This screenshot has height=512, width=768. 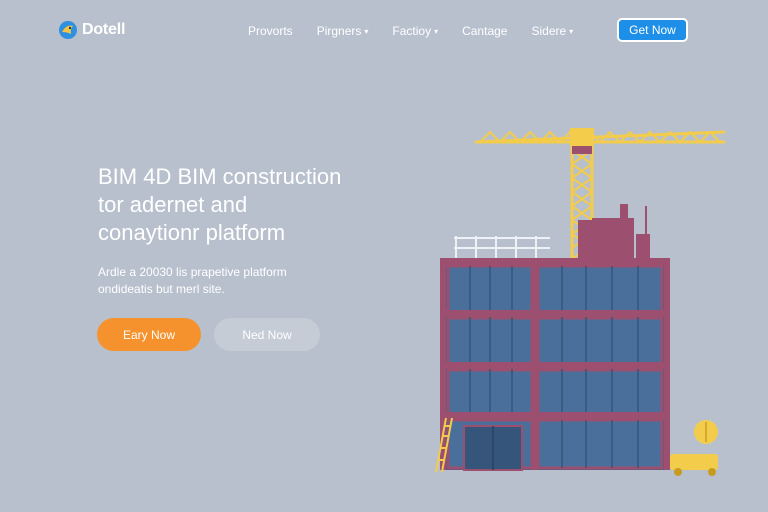 What do you see at coordinates (339, 31) in the screenshot?
I see `nav-item-label: Pirgners` at bounding box center [339, 31].